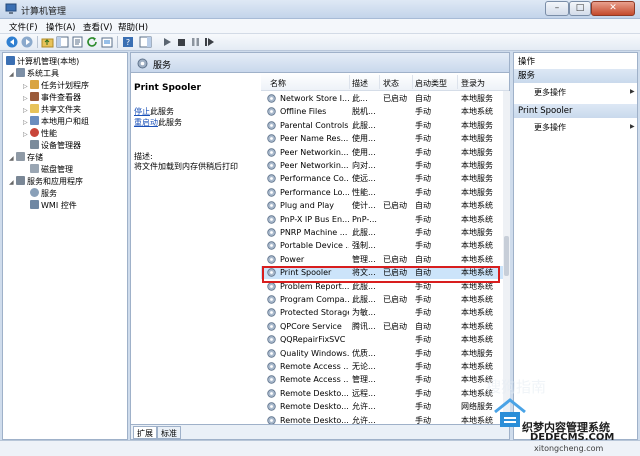 Image resolution: width=640 pixels, height=456 pixels. Describe the element at coordinates (169, 432) in the screenshot. I see `tab-standard: 标准` at that location.